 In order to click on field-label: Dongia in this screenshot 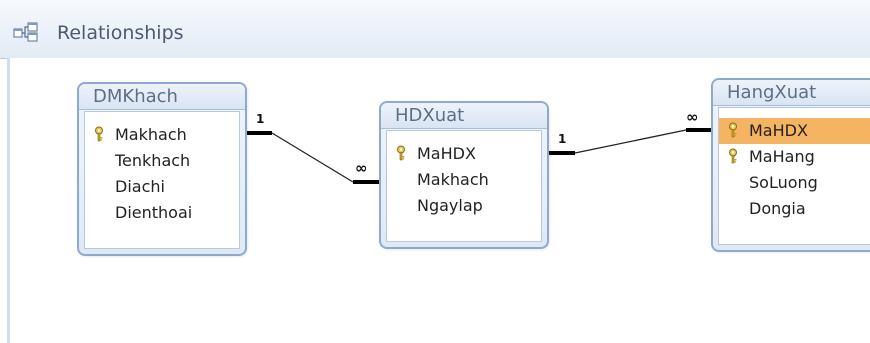, I will do `click(777, 208)`.